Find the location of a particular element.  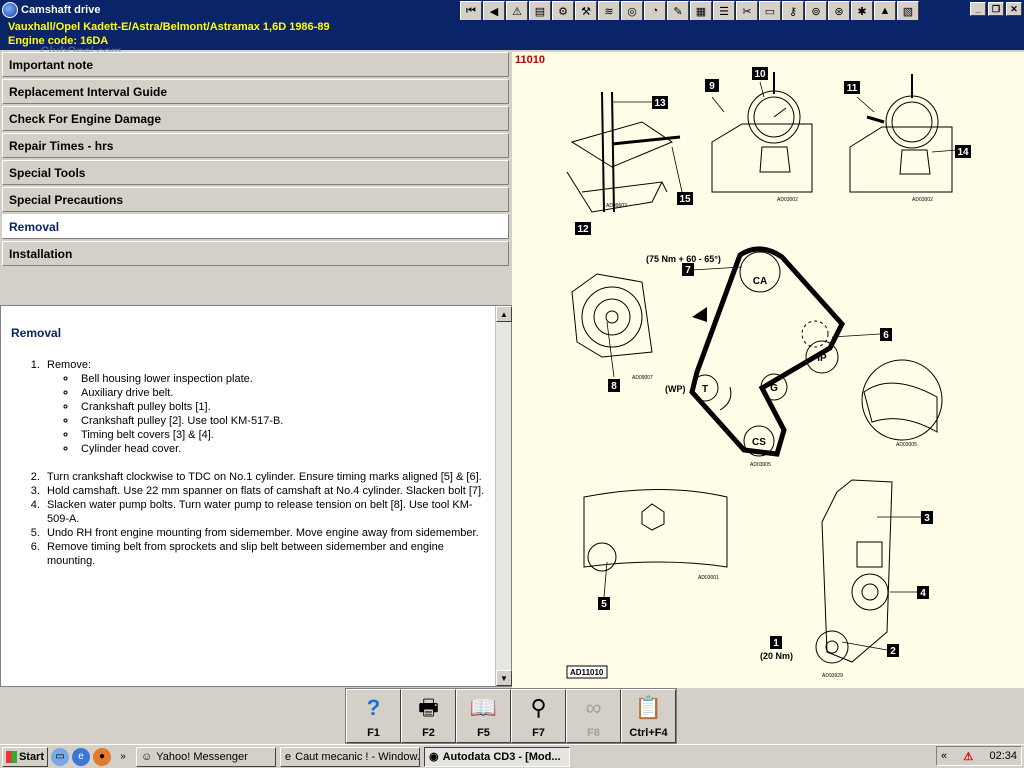

media-player-icon: ● is located at coordinates (102, 756).